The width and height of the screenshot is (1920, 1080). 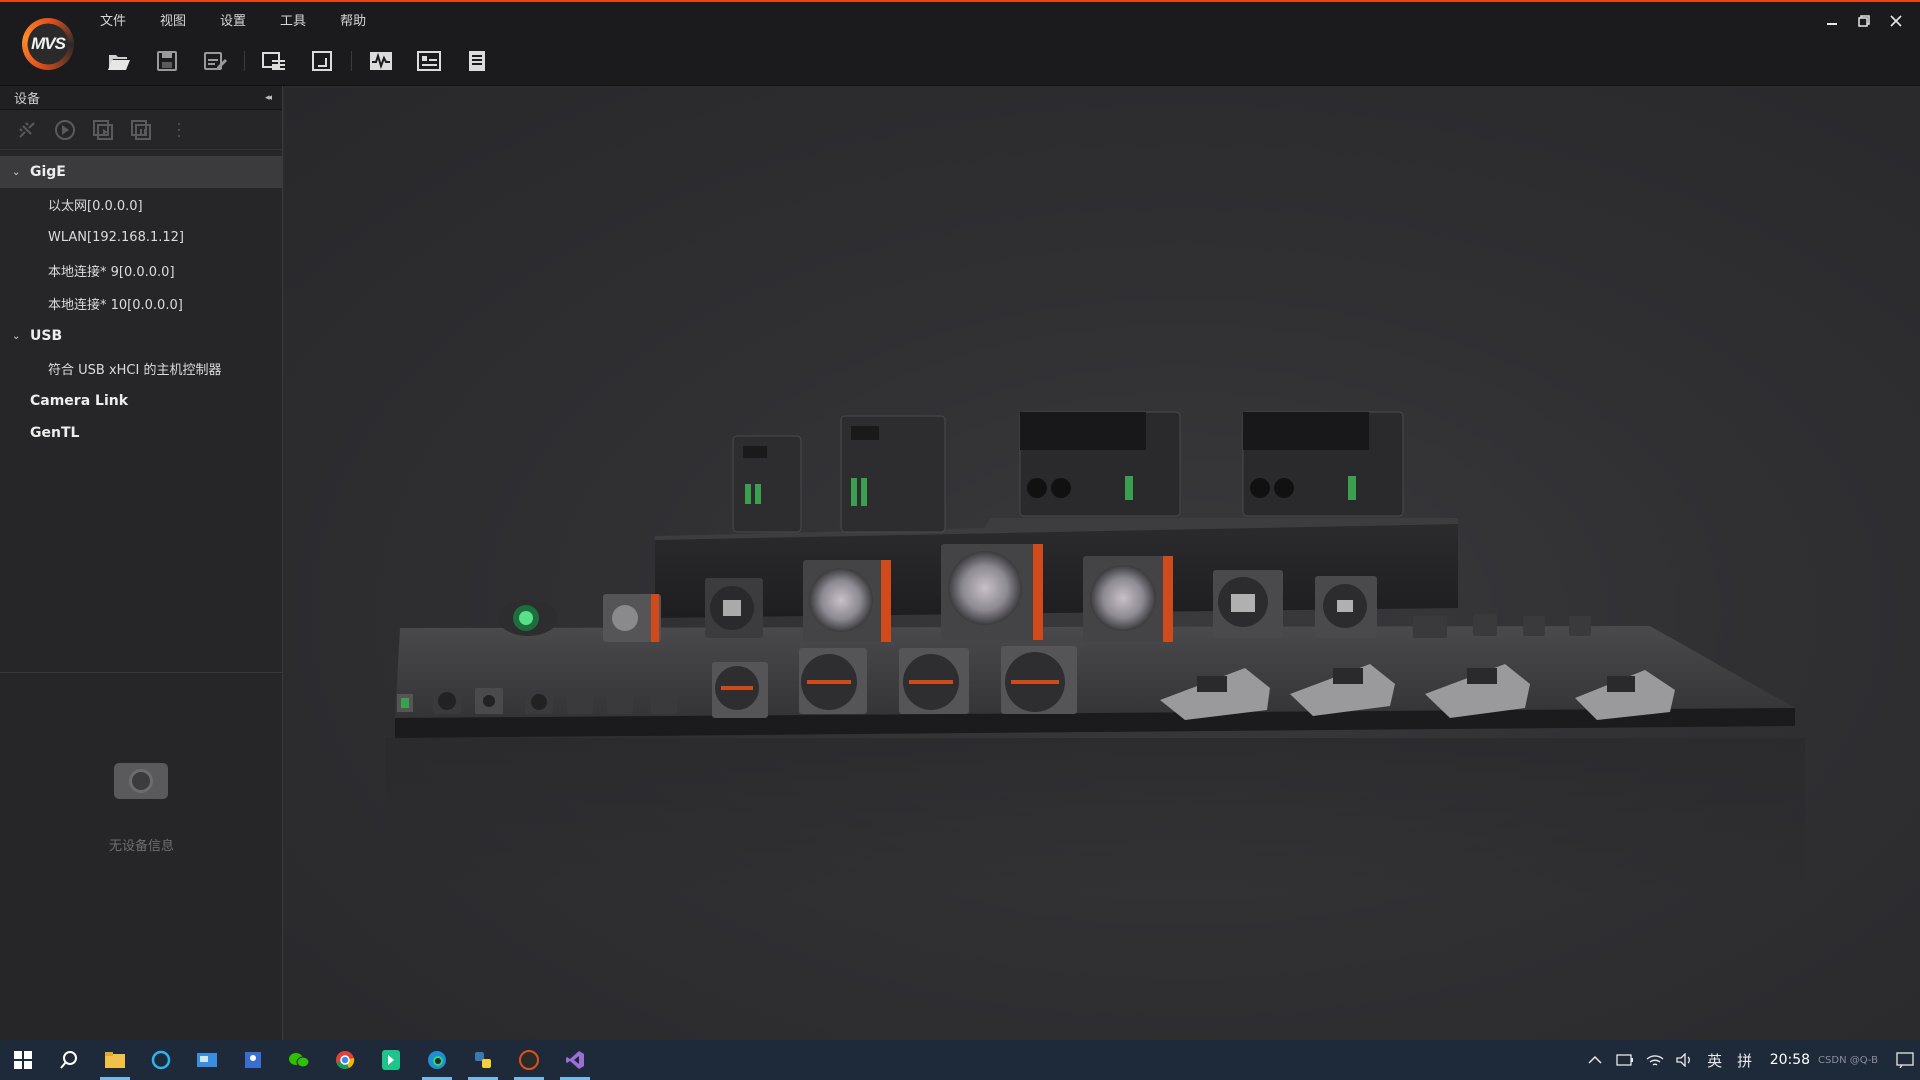 I want to click on tree-group-label: GigE, so click(x=48, y=172).